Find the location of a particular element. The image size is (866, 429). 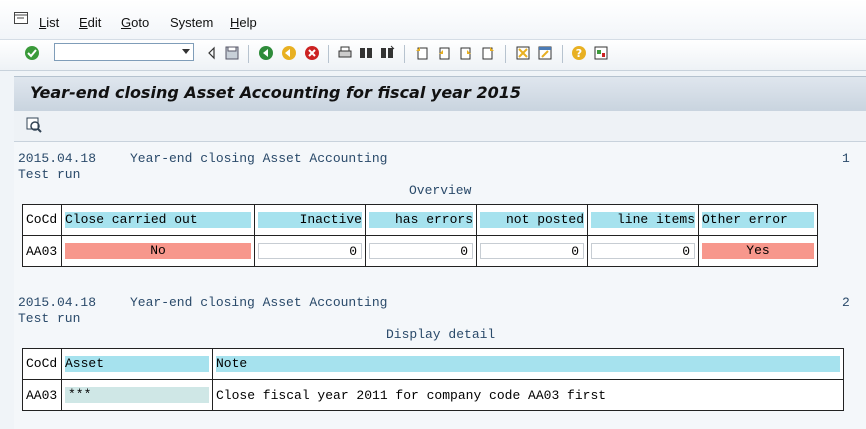

shortcut-icon is located at coordinates (545, 53).